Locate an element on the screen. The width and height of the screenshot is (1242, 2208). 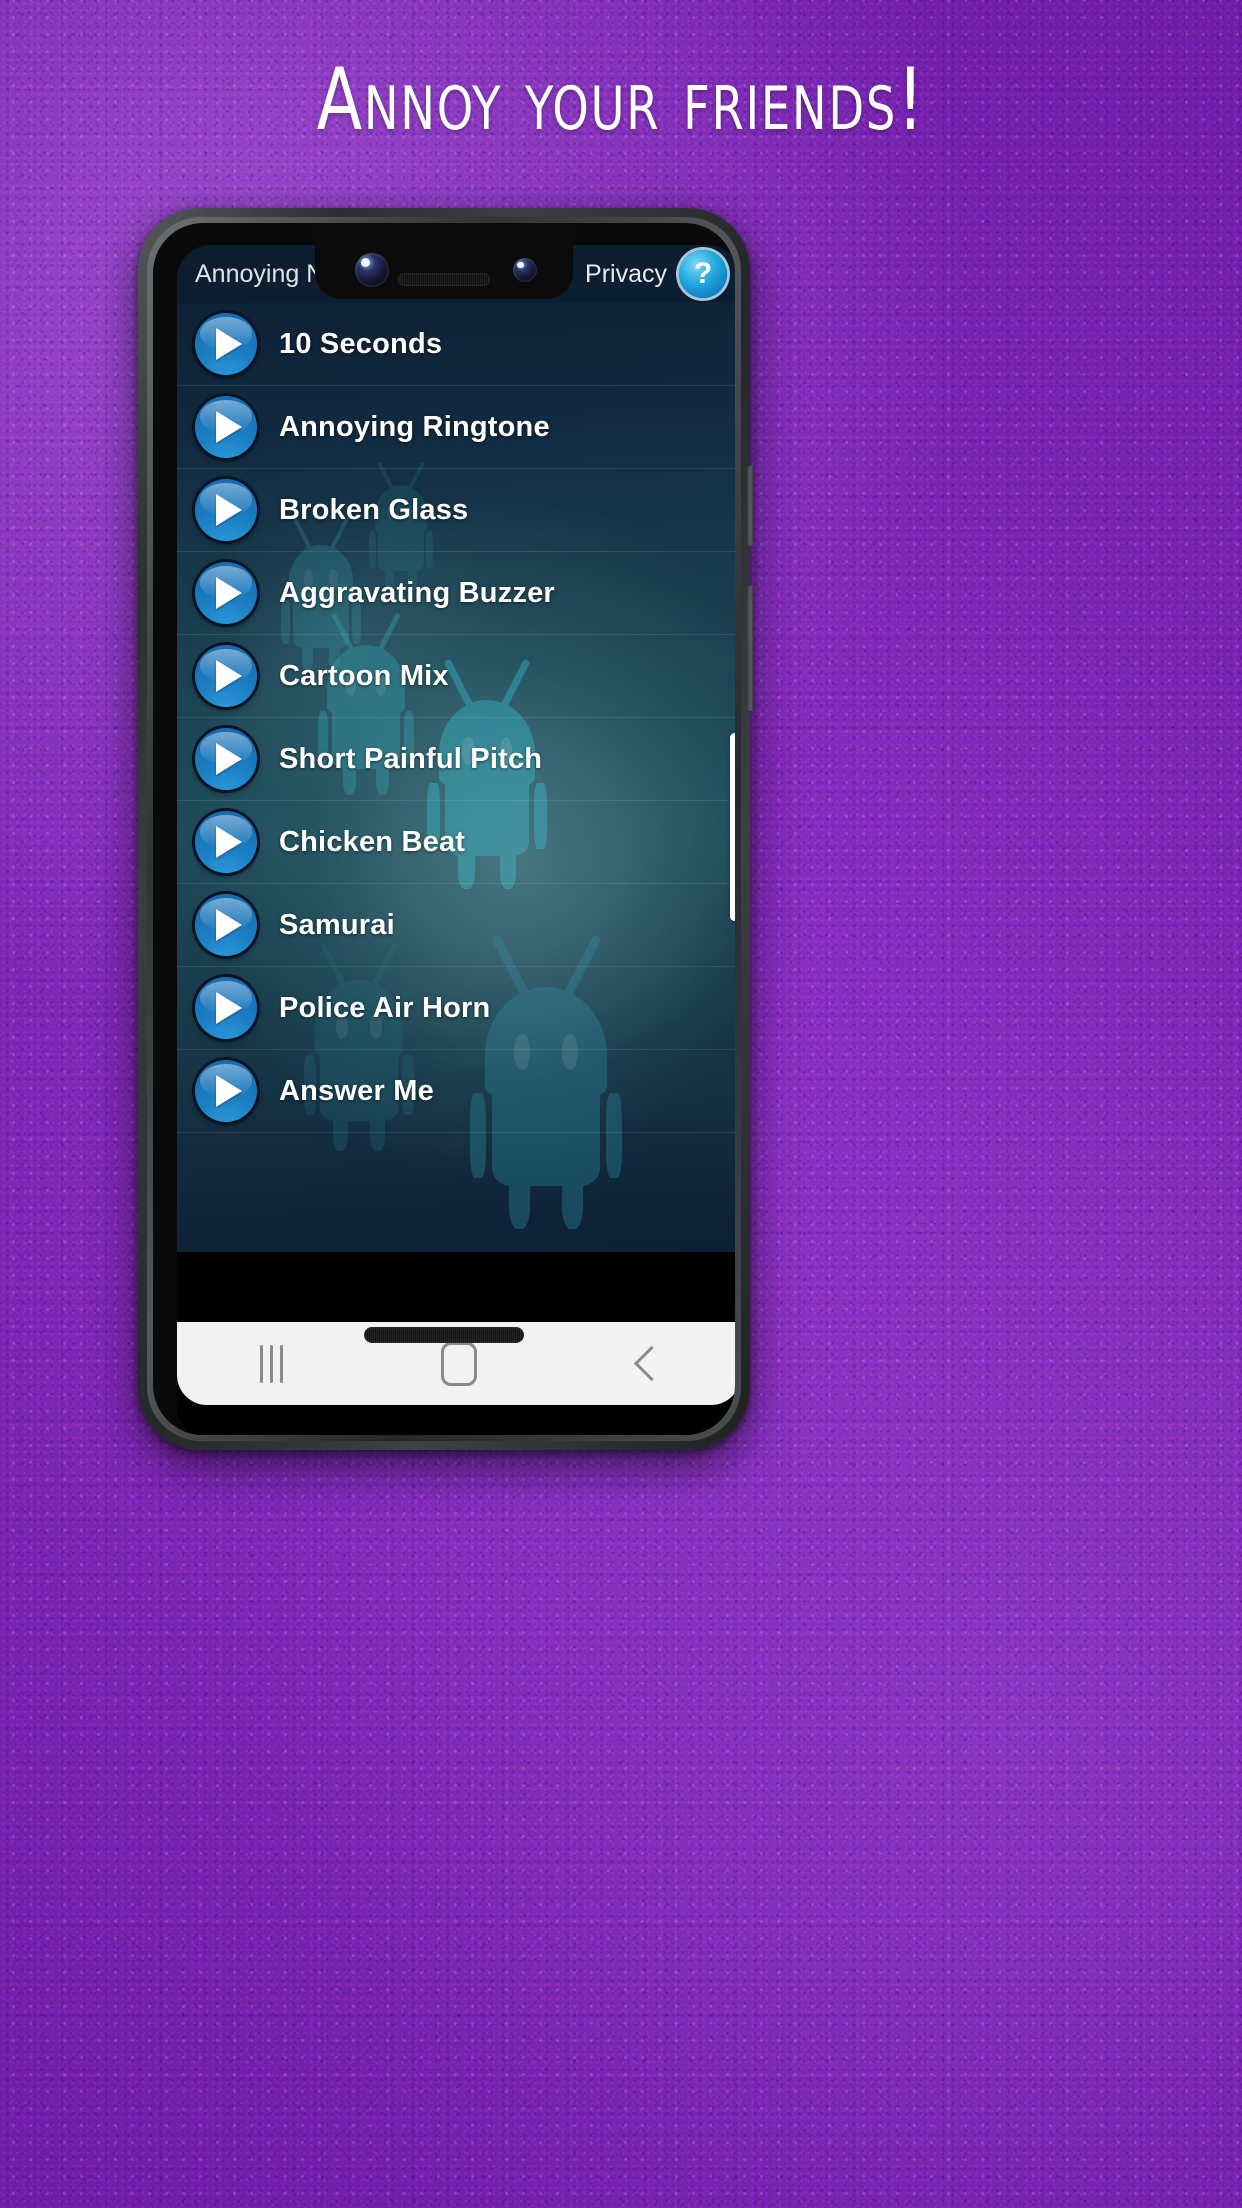
sound-name: Aggravating Buzzer is located at coordinates (417, 592).